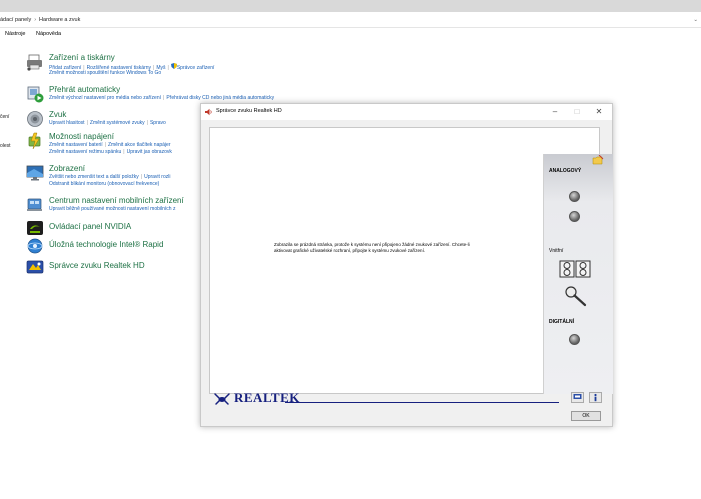 This screenshot has height=499, width=701. I want to click on info-icon, so click(595, 397).